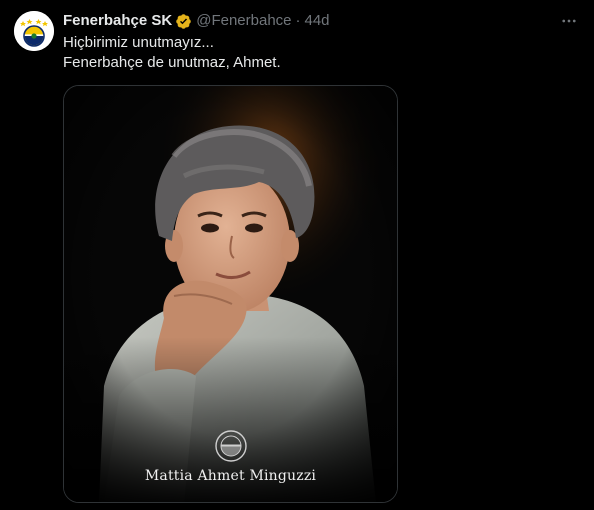 This screenshot has height=510, width=594. Describe the element at coordinates (117, 21) in the screenshot. I see `display-name: Fenerbahçe SK` at that location.